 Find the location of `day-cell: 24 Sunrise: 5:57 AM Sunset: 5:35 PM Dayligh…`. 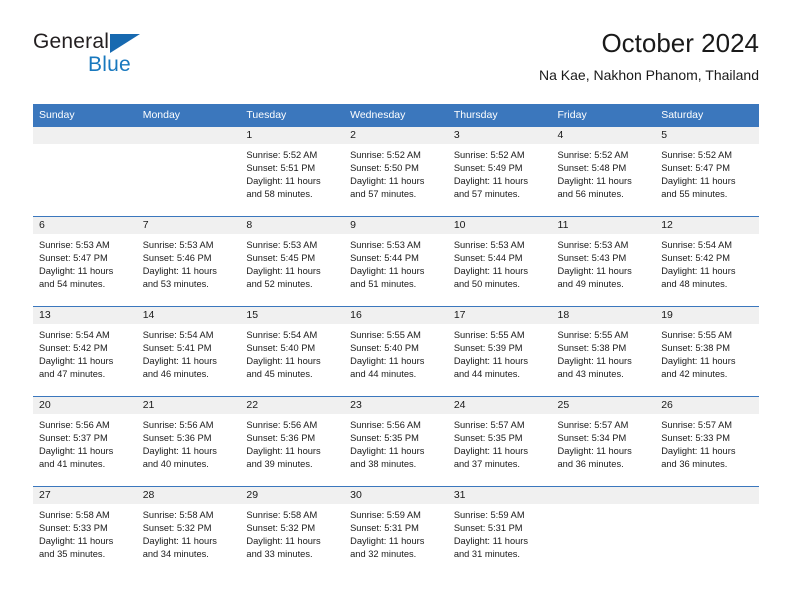

day-cell: 24 Sunrise: 5:57 AM Sunset: 5:35 PM Dayligh… is located at coordinates (499, 441).